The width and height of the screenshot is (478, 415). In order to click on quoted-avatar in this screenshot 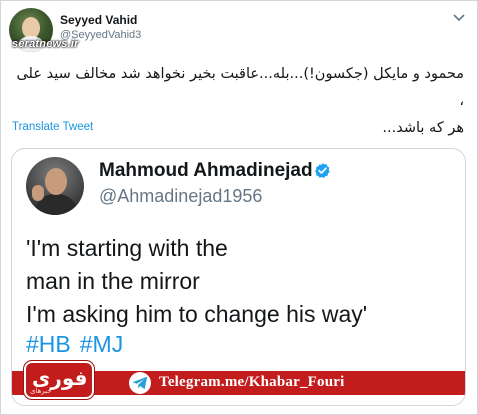, I will do `click(55, 186)`.